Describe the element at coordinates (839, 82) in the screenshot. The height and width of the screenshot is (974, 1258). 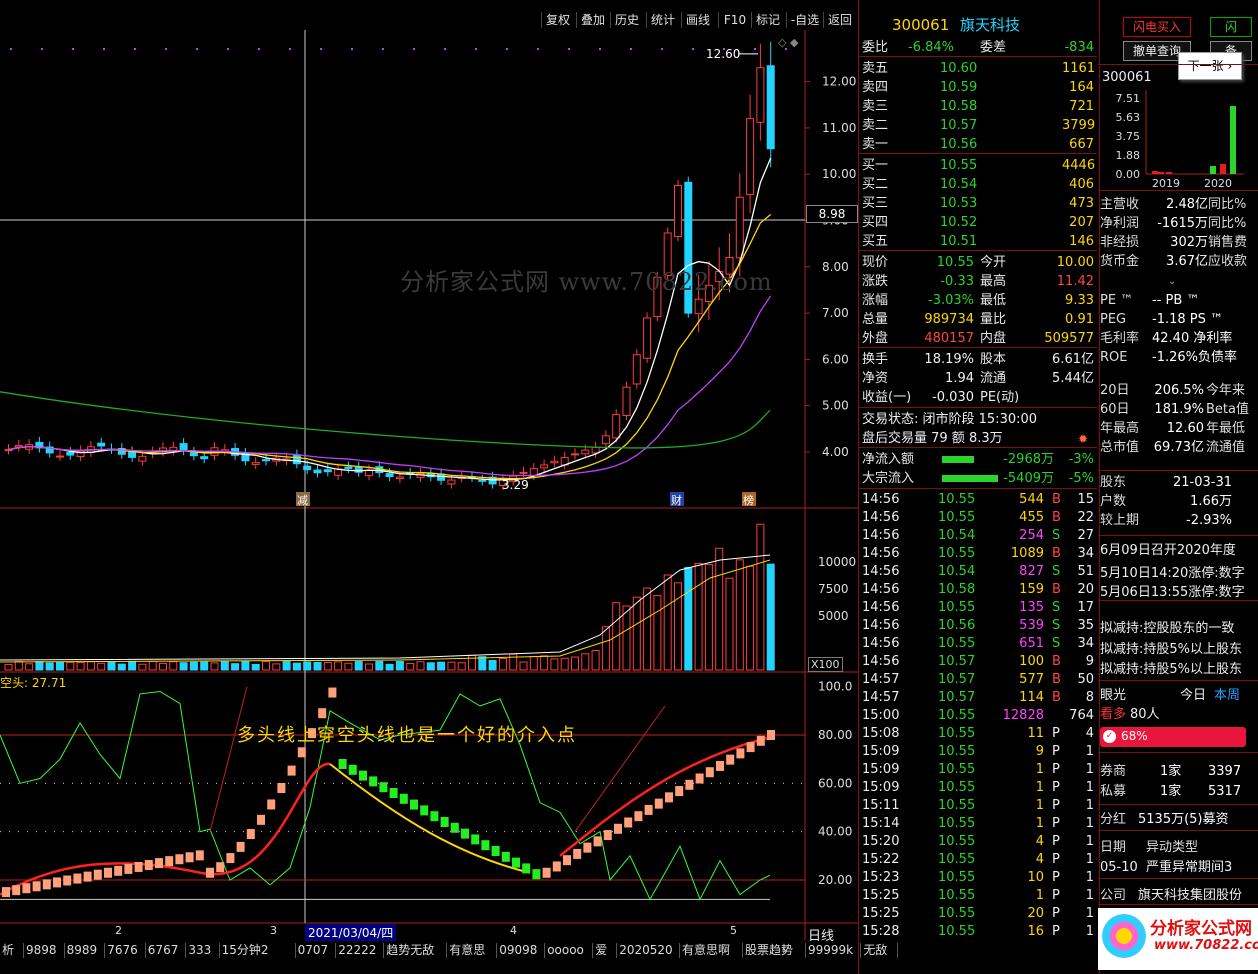
I see `price-tick: 12.00` at that location.